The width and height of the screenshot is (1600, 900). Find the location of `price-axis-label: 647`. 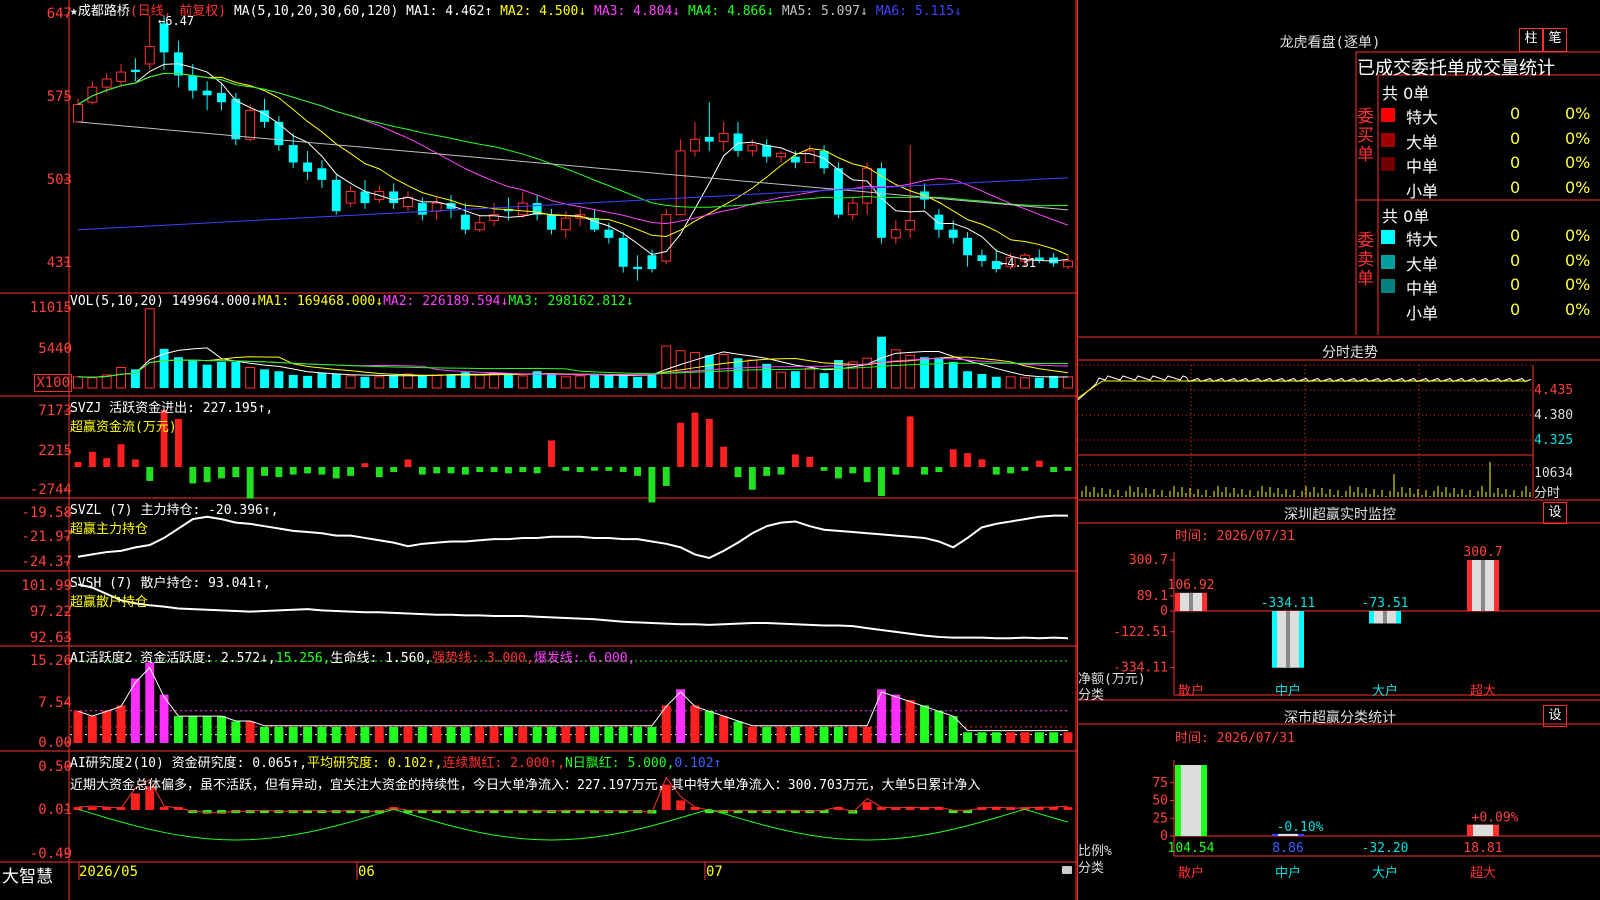

price-axis-label: 647 is located at coordinates (59, 14).